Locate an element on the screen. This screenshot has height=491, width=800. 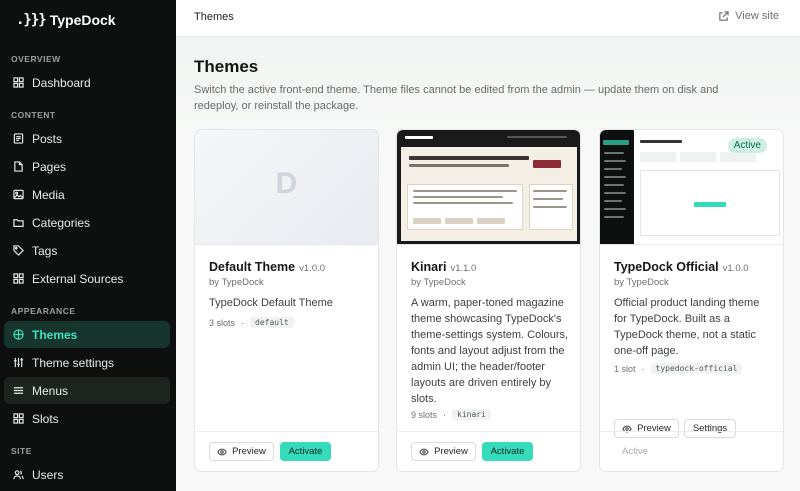
page-title: Themes is located at coordinates (226, 66).